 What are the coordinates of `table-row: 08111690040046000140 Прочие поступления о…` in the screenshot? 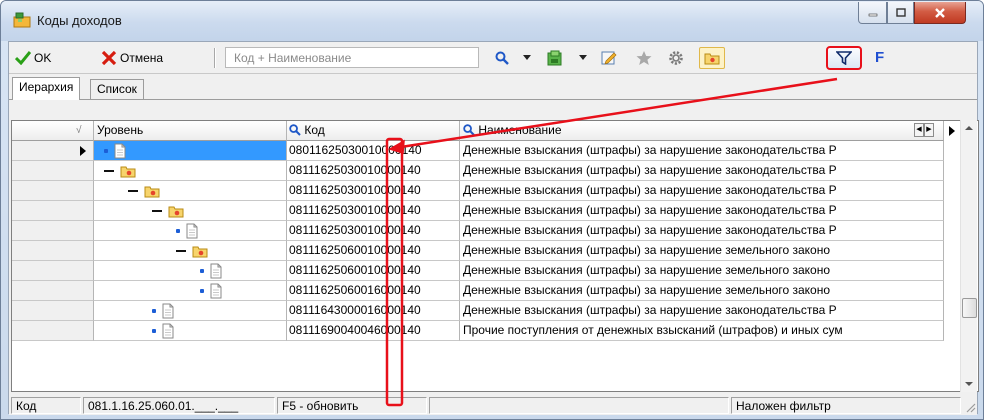 It's located at (478, 331).